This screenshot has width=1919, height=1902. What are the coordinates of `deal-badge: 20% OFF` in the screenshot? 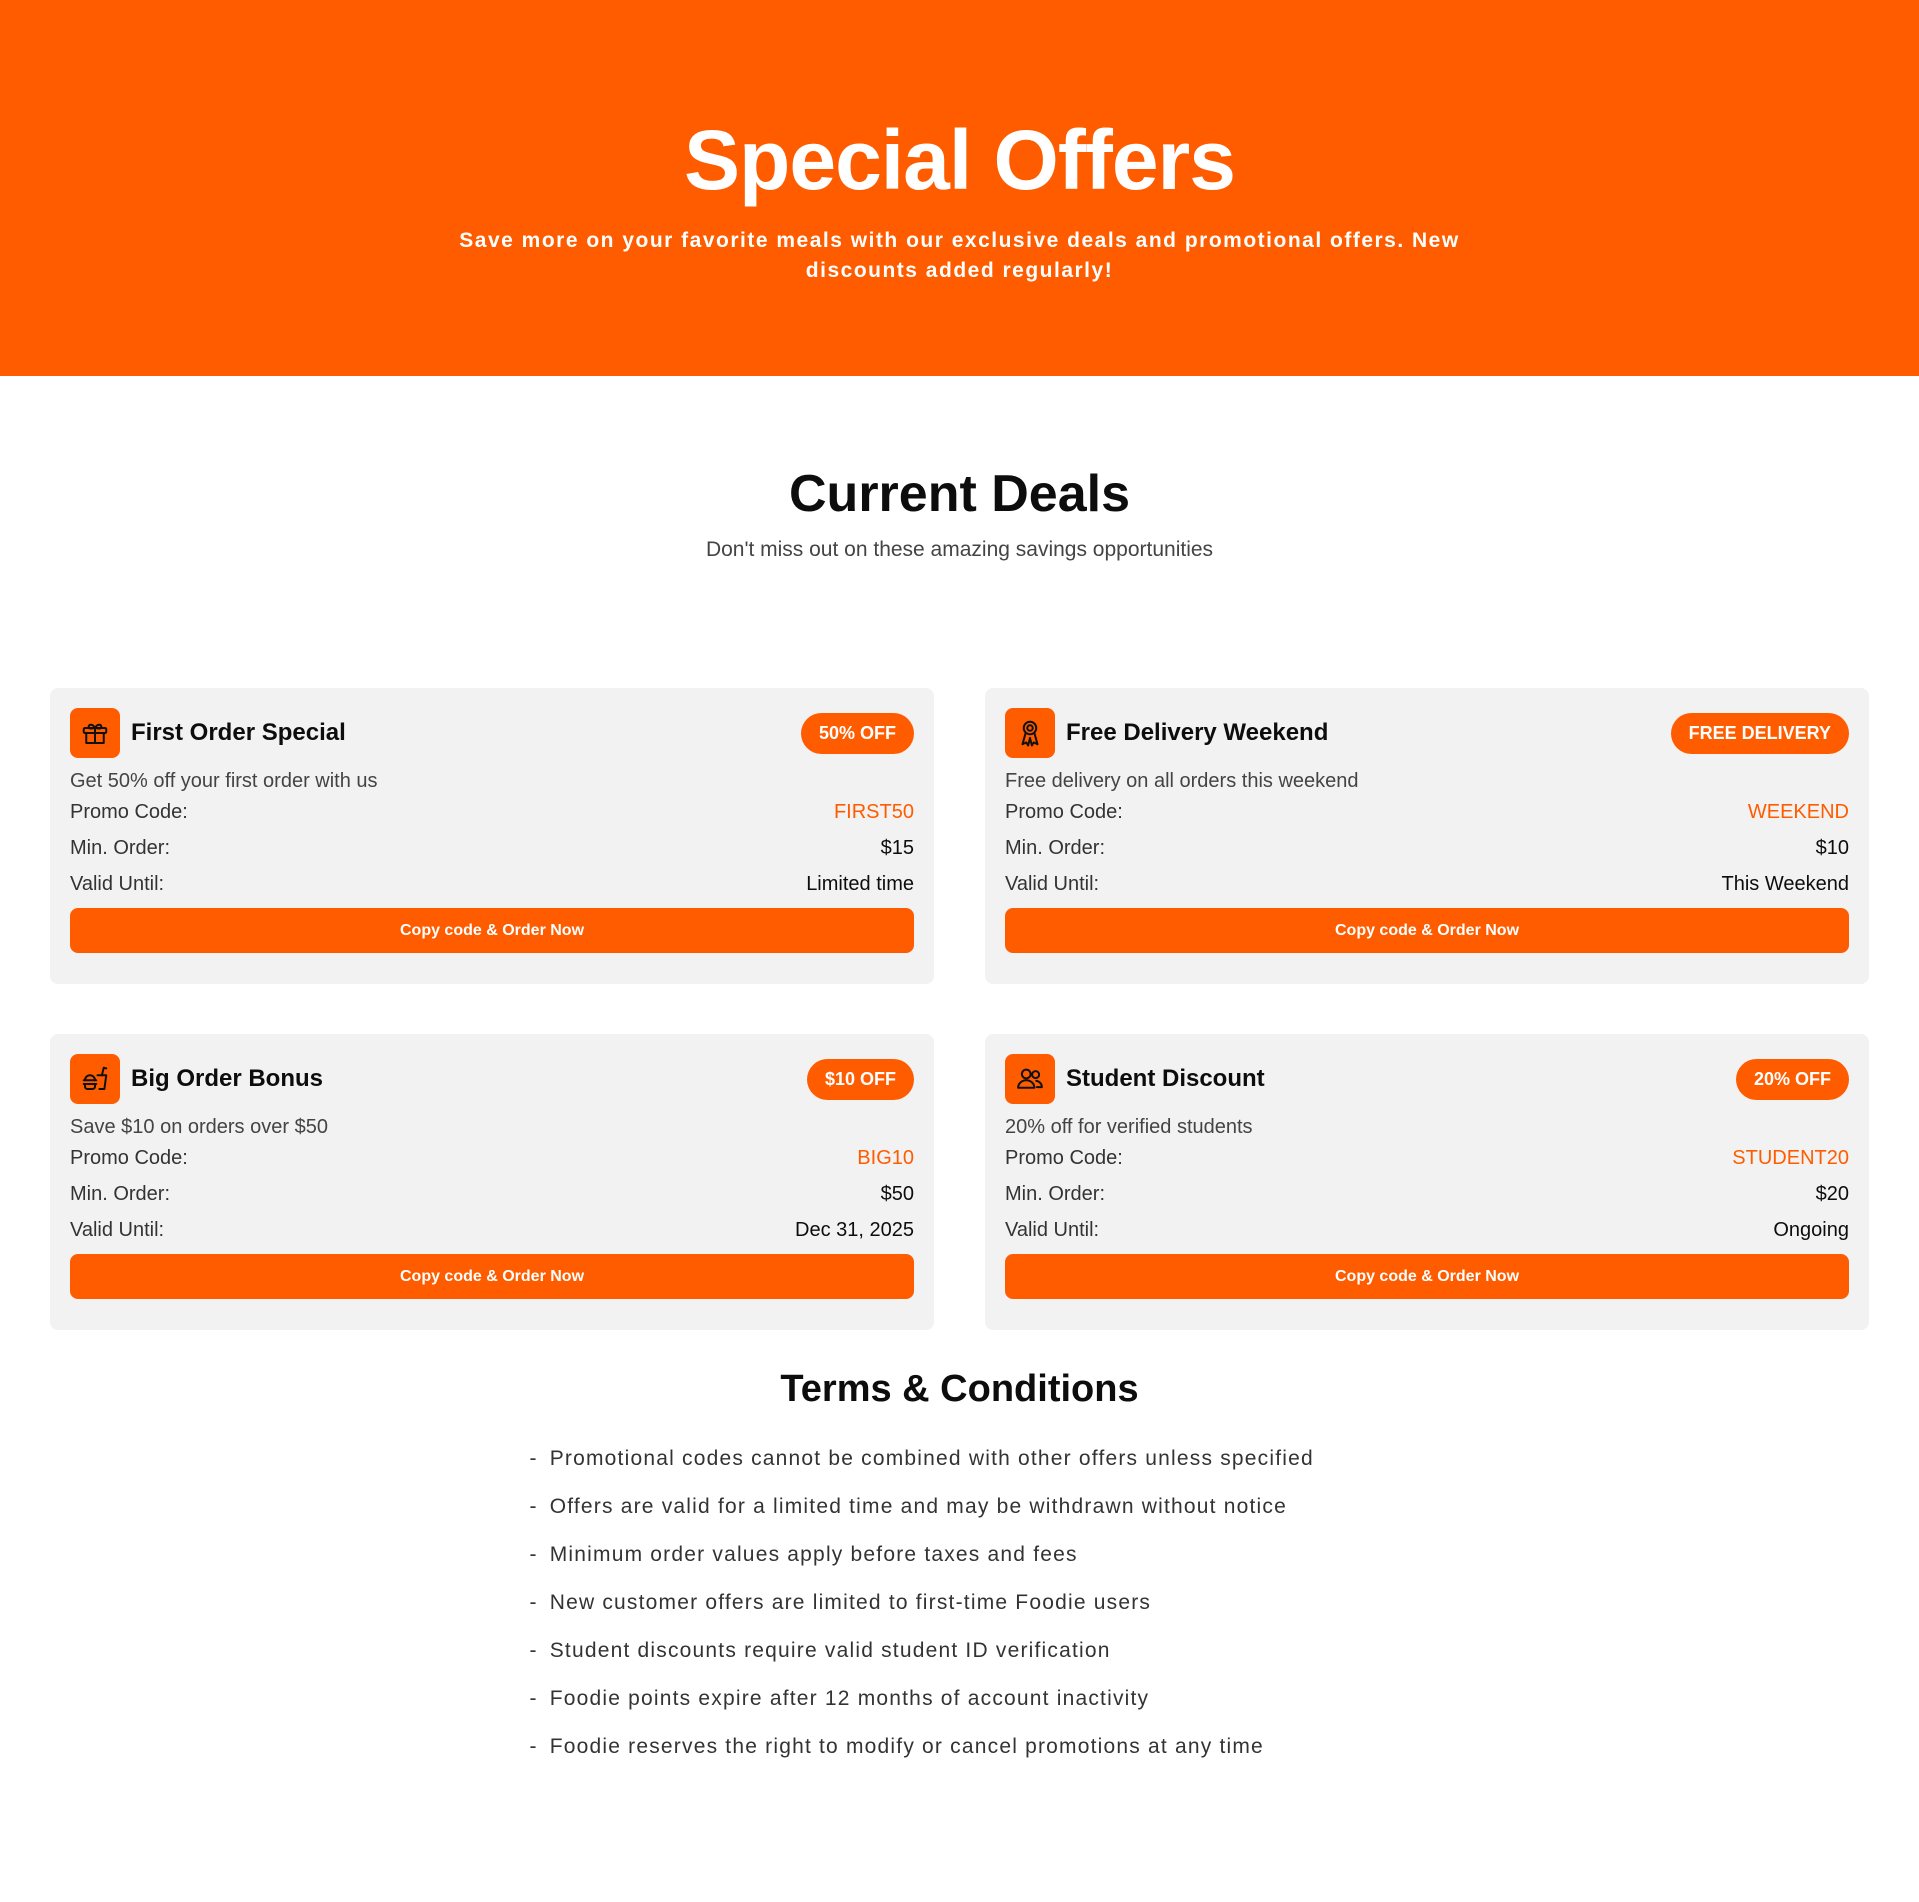 It's located at (1792, 1079).